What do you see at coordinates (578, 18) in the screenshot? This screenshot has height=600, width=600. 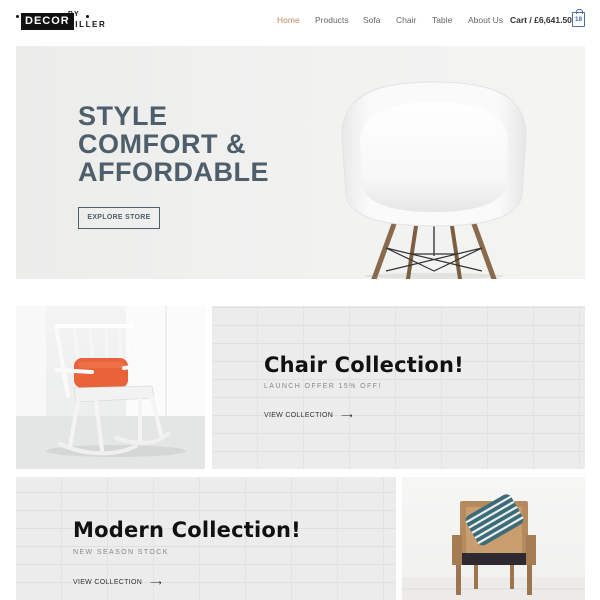 I see `shopping-bag-icon: 18` at bounding box center [578, 18].